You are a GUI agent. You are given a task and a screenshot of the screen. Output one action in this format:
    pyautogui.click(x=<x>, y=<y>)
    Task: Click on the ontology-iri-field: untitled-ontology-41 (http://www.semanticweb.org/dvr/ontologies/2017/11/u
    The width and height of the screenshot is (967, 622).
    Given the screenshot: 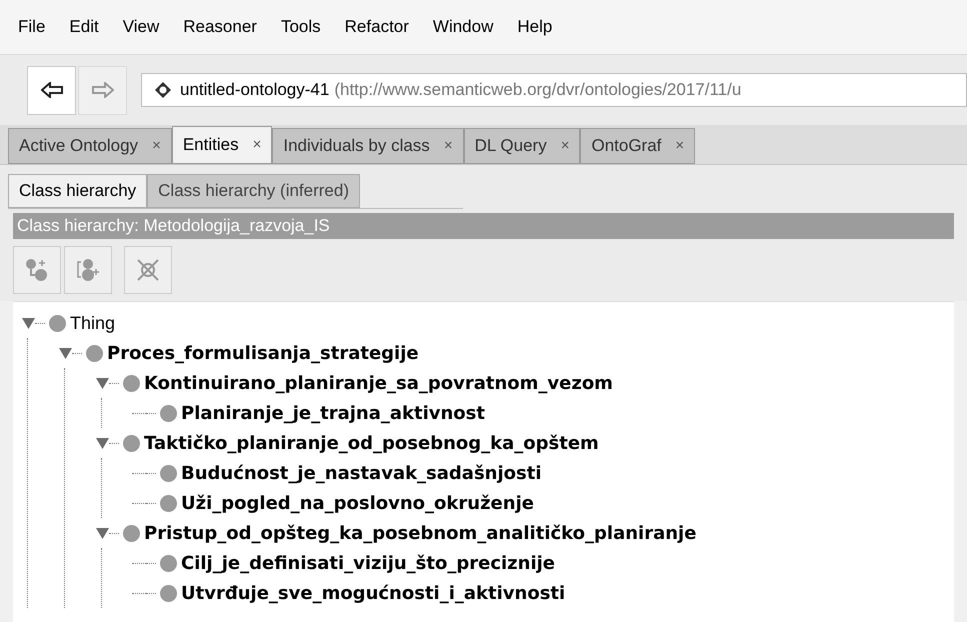 What is the action you would take?
    pyautogui.click(x=554, y=90)
    